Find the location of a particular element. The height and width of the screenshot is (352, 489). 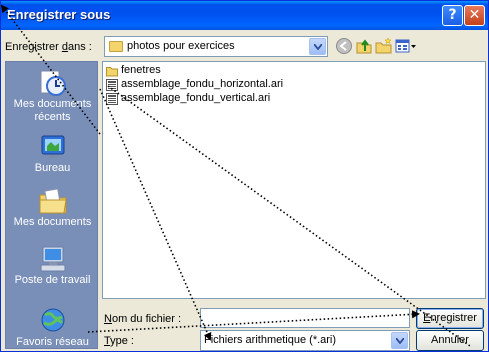

type-label: Type : is located at coordinates (119, 341).